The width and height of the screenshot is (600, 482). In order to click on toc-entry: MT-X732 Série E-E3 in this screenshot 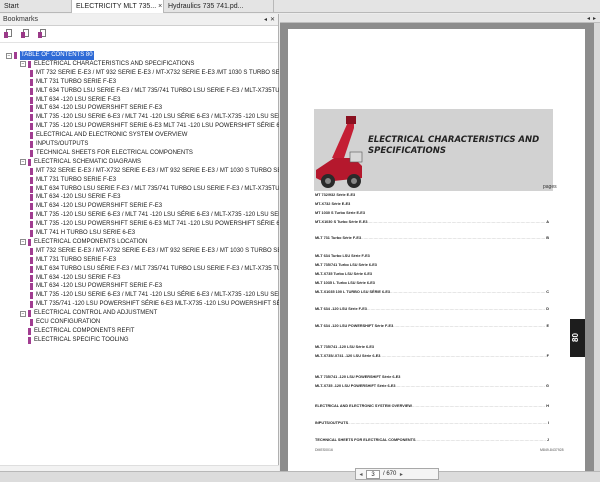, I will do `click(432, 205)`.